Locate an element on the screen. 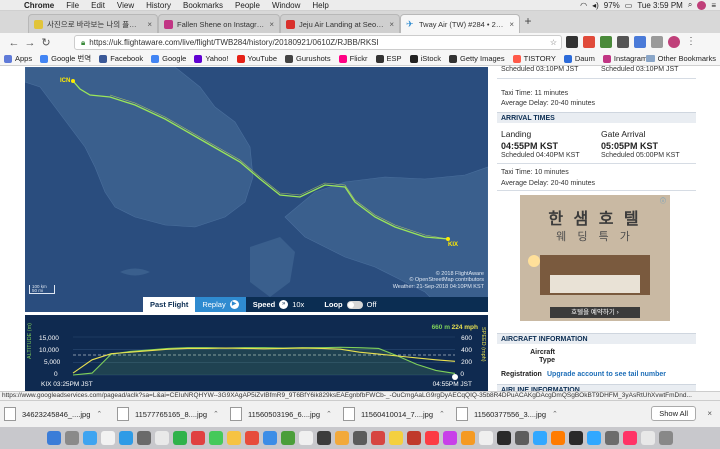  download-item: 34623245846_....jpg ⌃ is located at coordinates (60, 414).